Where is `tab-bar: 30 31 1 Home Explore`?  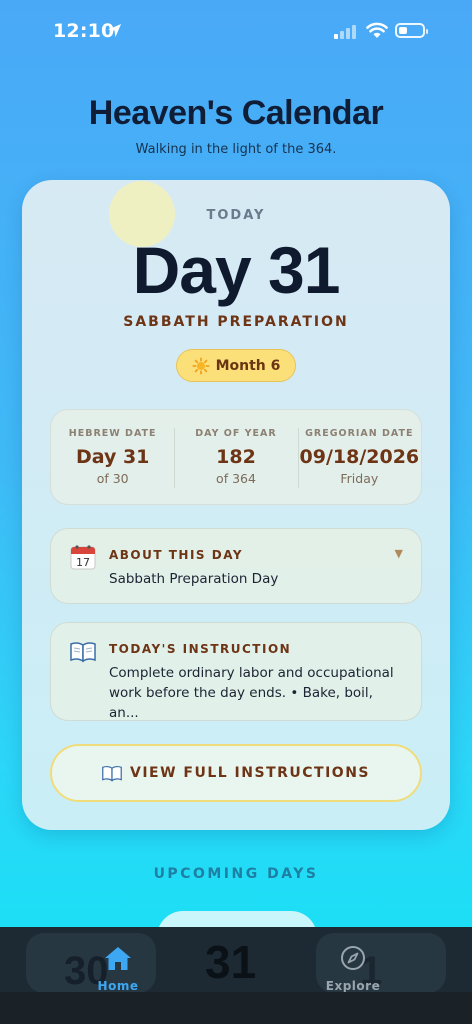 tab-bar: 30 31 1 Home Explore is located at coordinates (236, 975).